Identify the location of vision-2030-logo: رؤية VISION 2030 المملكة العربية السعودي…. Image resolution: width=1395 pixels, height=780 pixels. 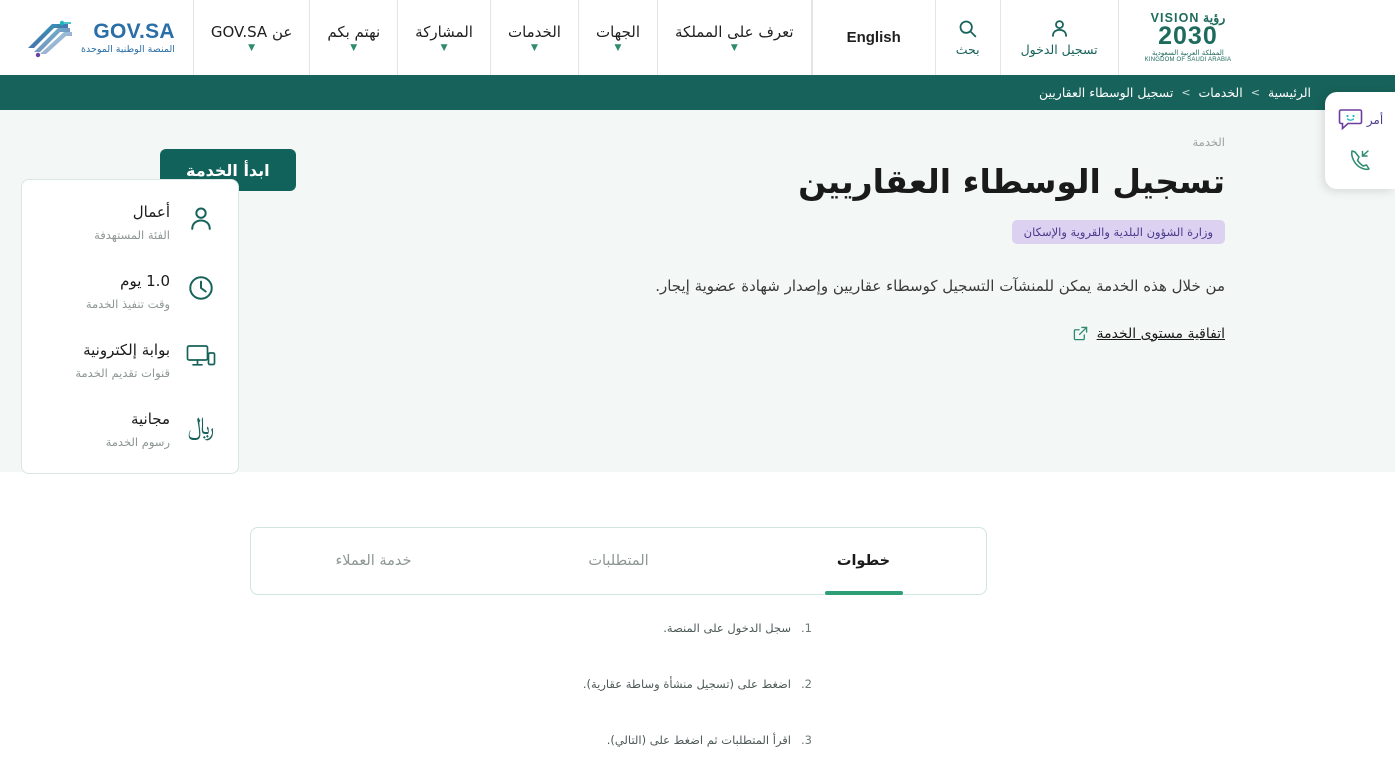
(1189, 37).